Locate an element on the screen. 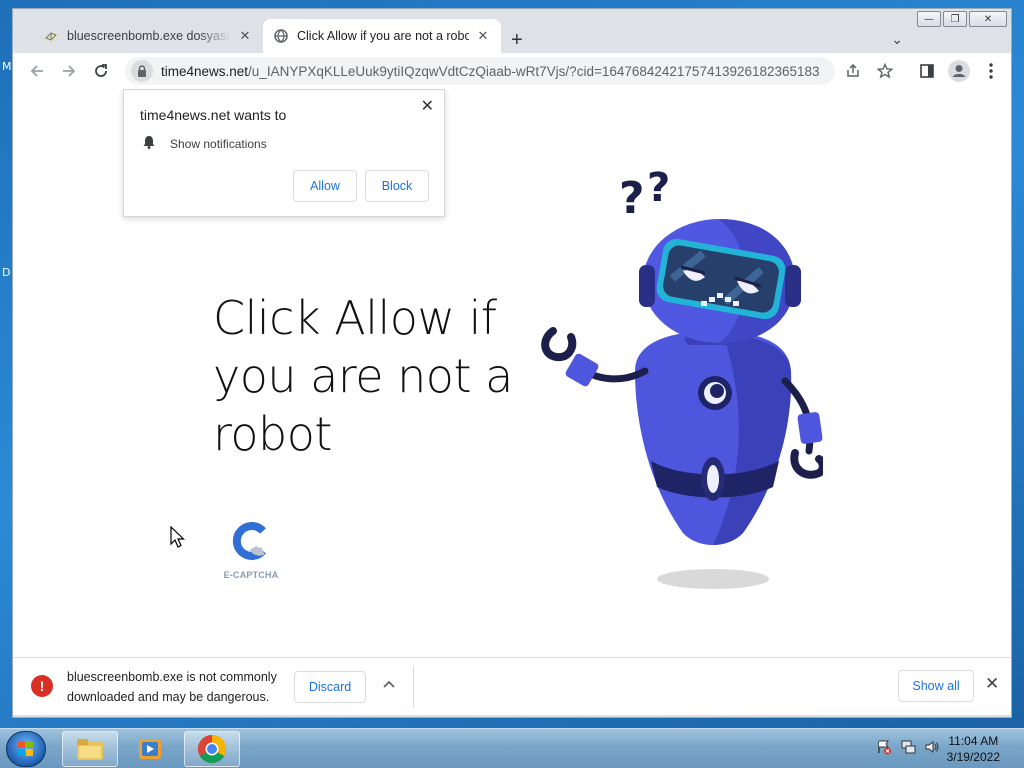  permission-row: Show notifications is located at coordinates (204, 143).